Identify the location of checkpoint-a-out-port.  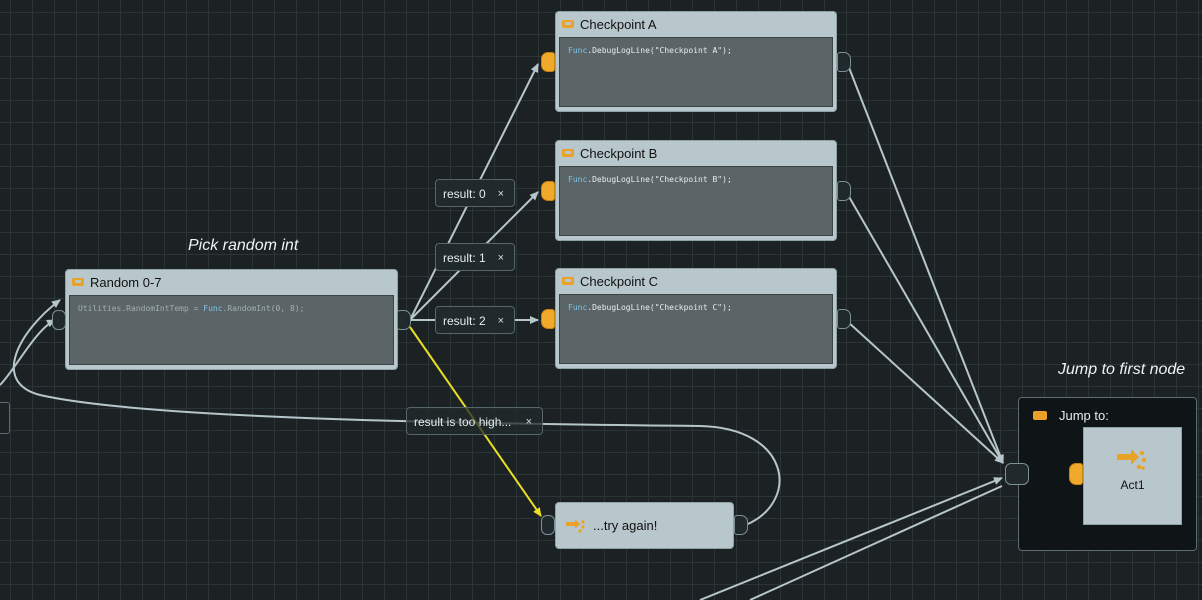
(844, 62).